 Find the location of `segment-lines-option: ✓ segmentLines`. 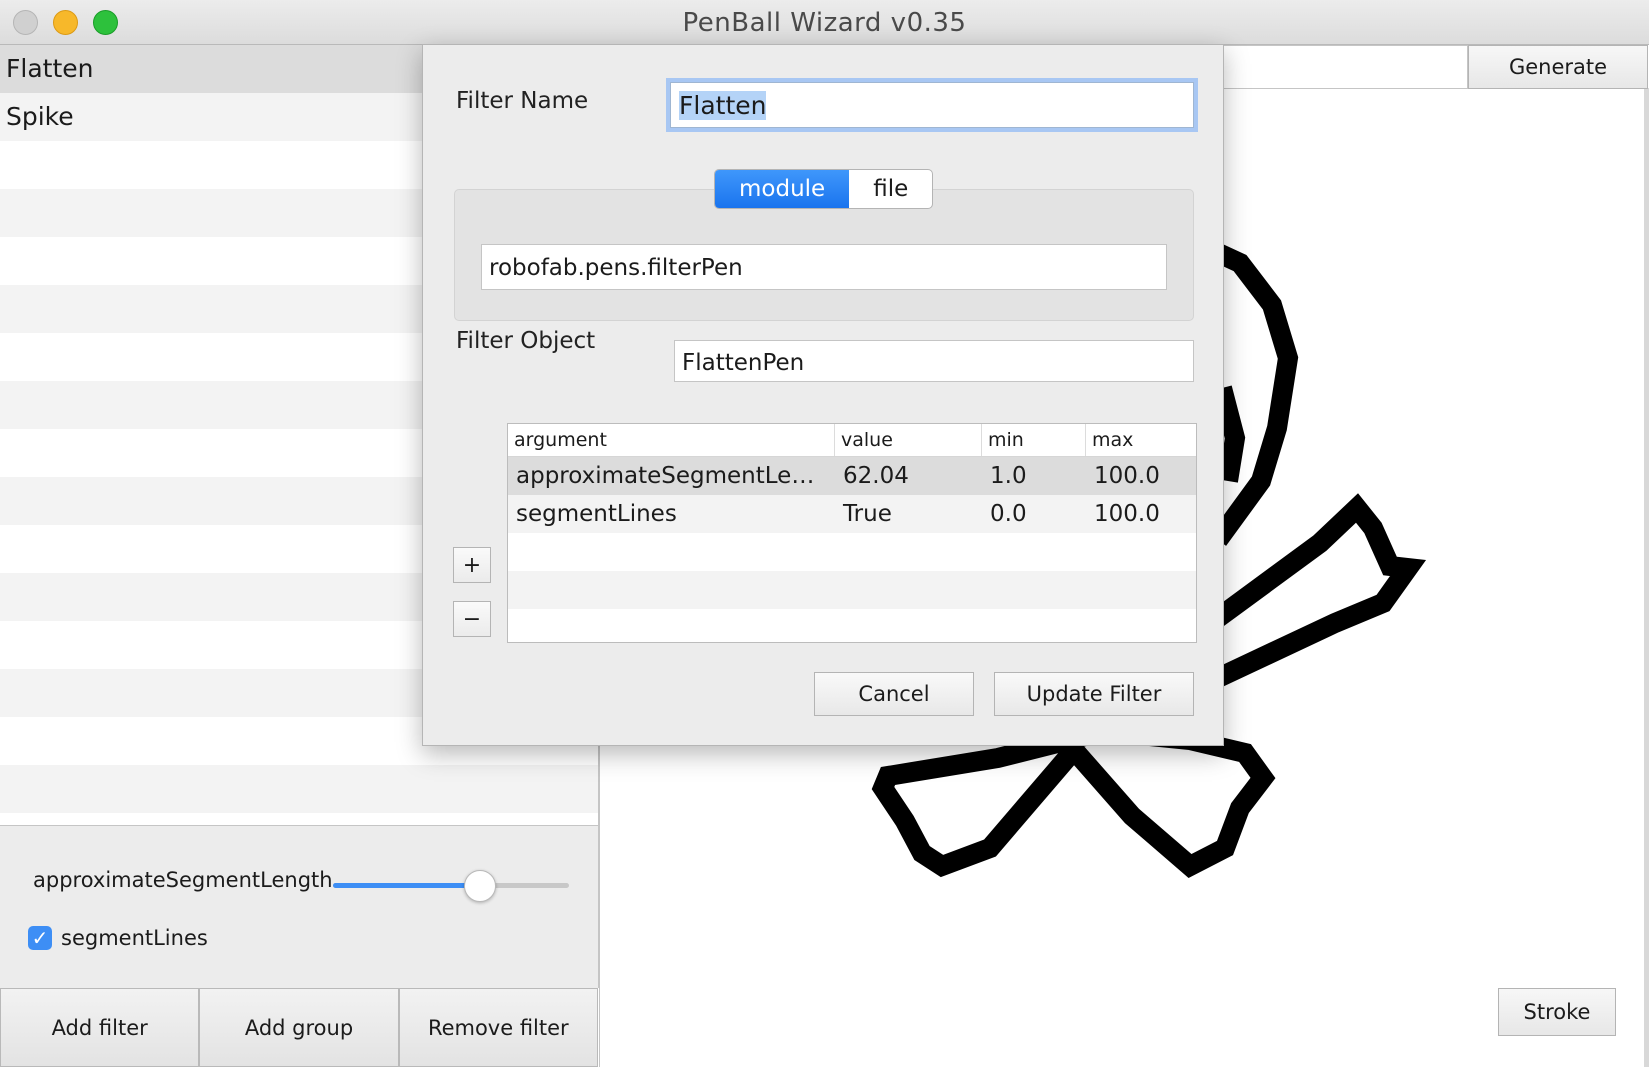

segment-lines-option: ✓ segmentLines is located at coordinates (118, 938).